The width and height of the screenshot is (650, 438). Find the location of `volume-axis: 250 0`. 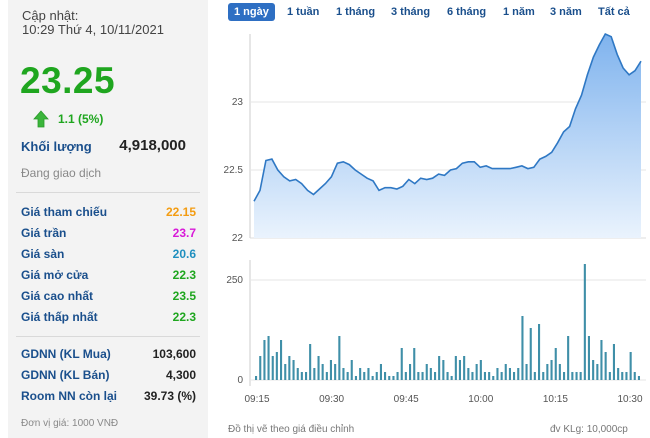

volume-axis: 250 0 is located at coordinates (234, 330).